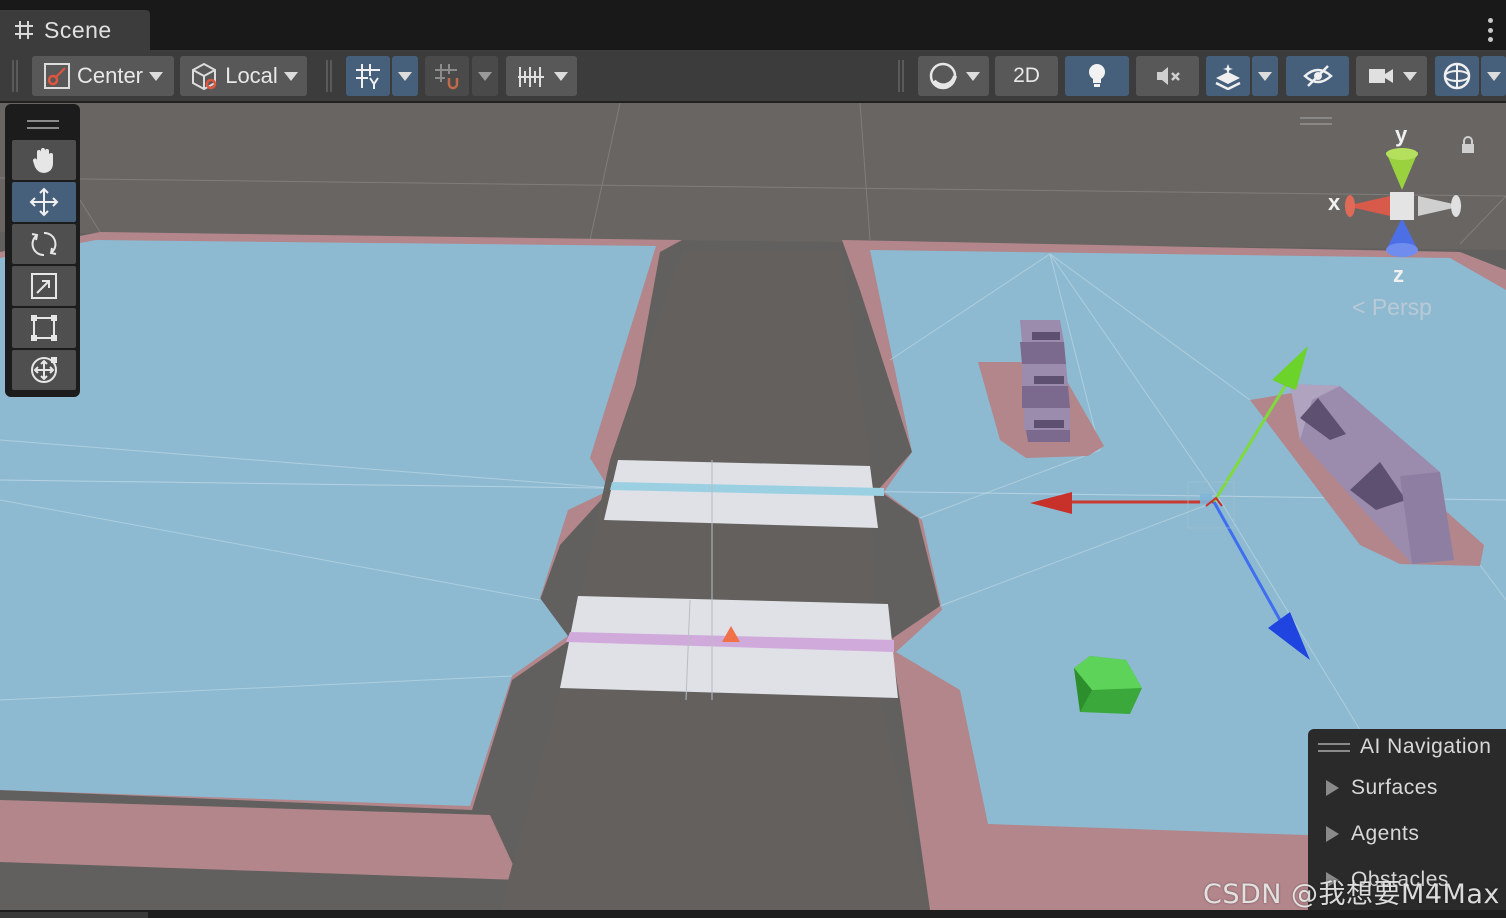  I want to click on shading-sphere-icon, so click(943, 76).